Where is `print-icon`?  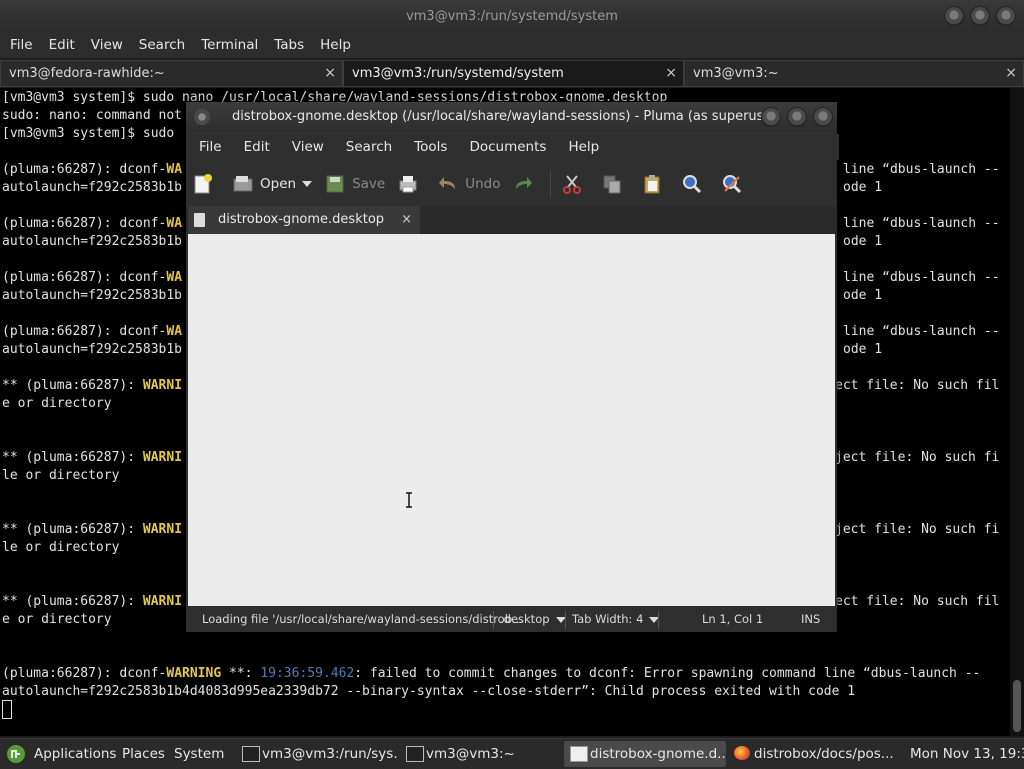 print-icon is located at coordinates (408, 184).